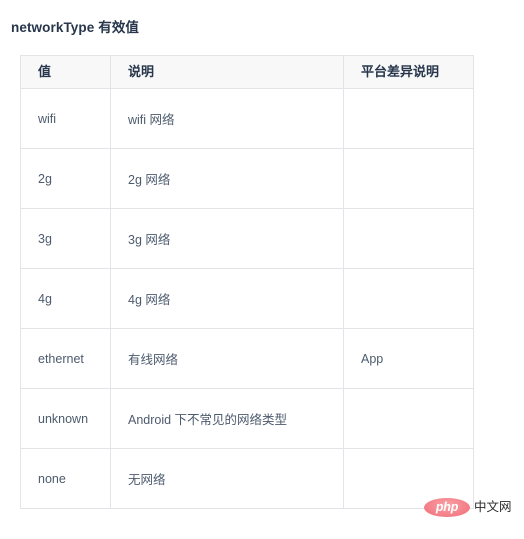 This screenshot has width=524, height=539. What do you see at coordinates (493, 506) in the screenshot?
I see `watermark-label: 中文网` at bounding box center [493, 506].